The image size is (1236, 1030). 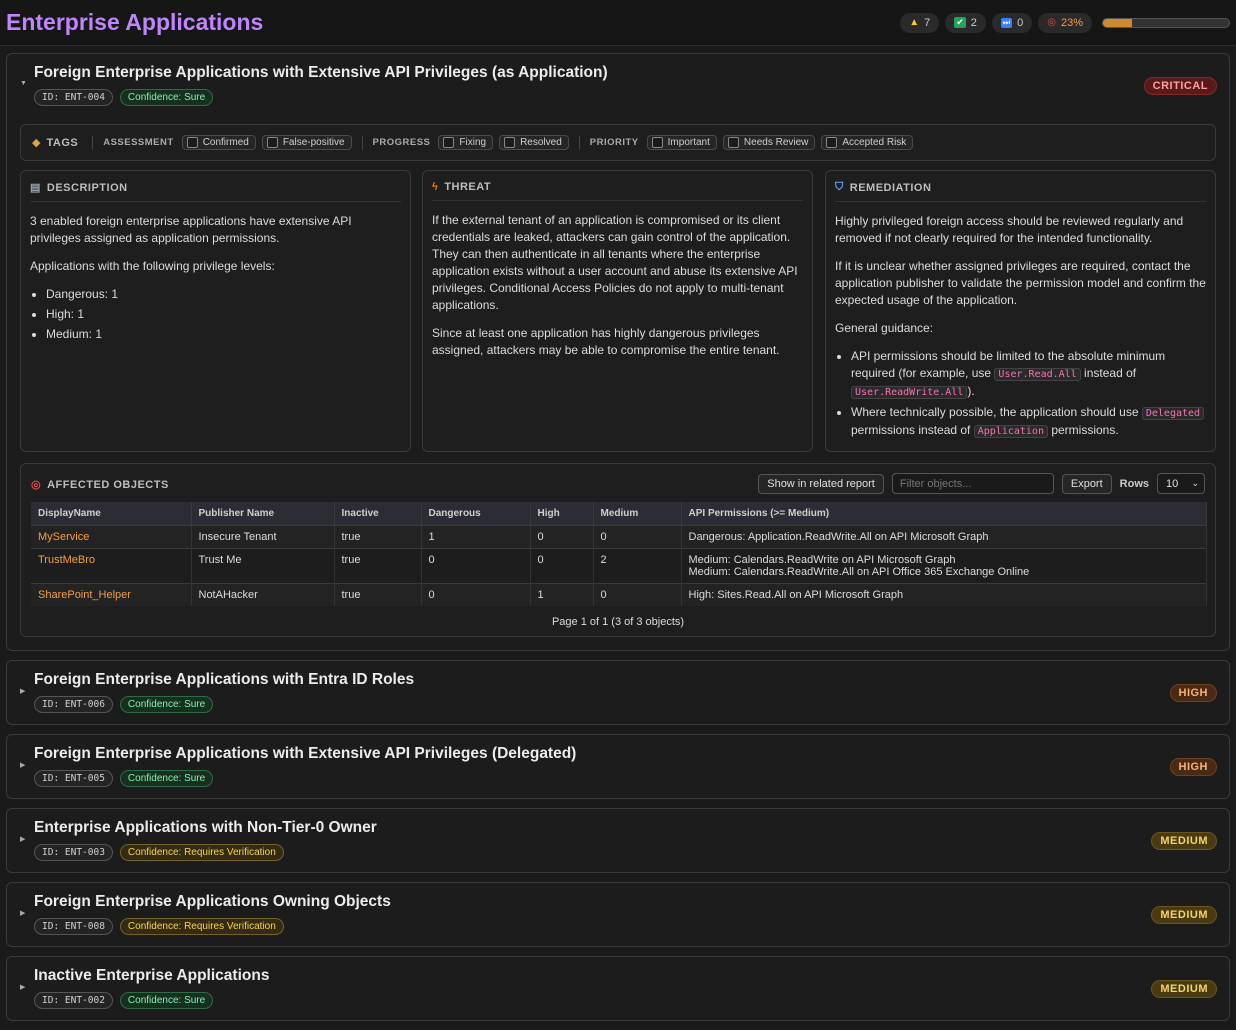 What do you see at coordinates (1037, 374) in the screenshot?
I see `code-snippet: User.Read.All` at bounding box center [1037, 374].